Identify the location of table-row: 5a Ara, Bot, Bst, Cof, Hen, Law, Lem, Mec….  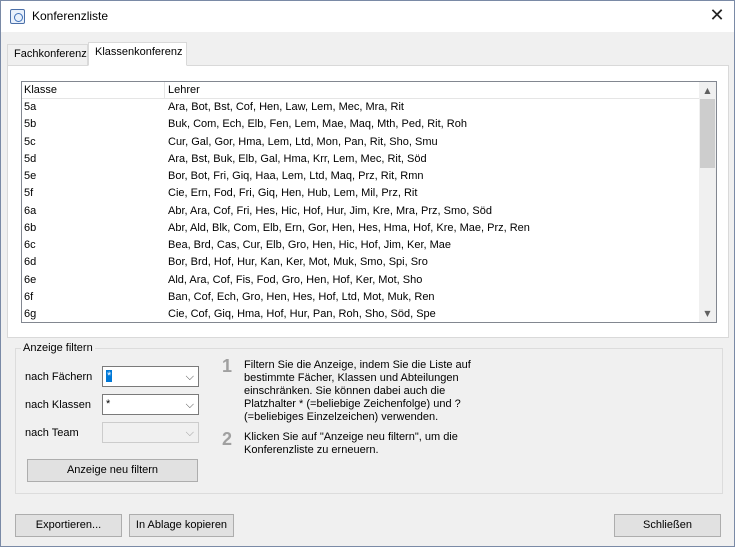
(361, 107).